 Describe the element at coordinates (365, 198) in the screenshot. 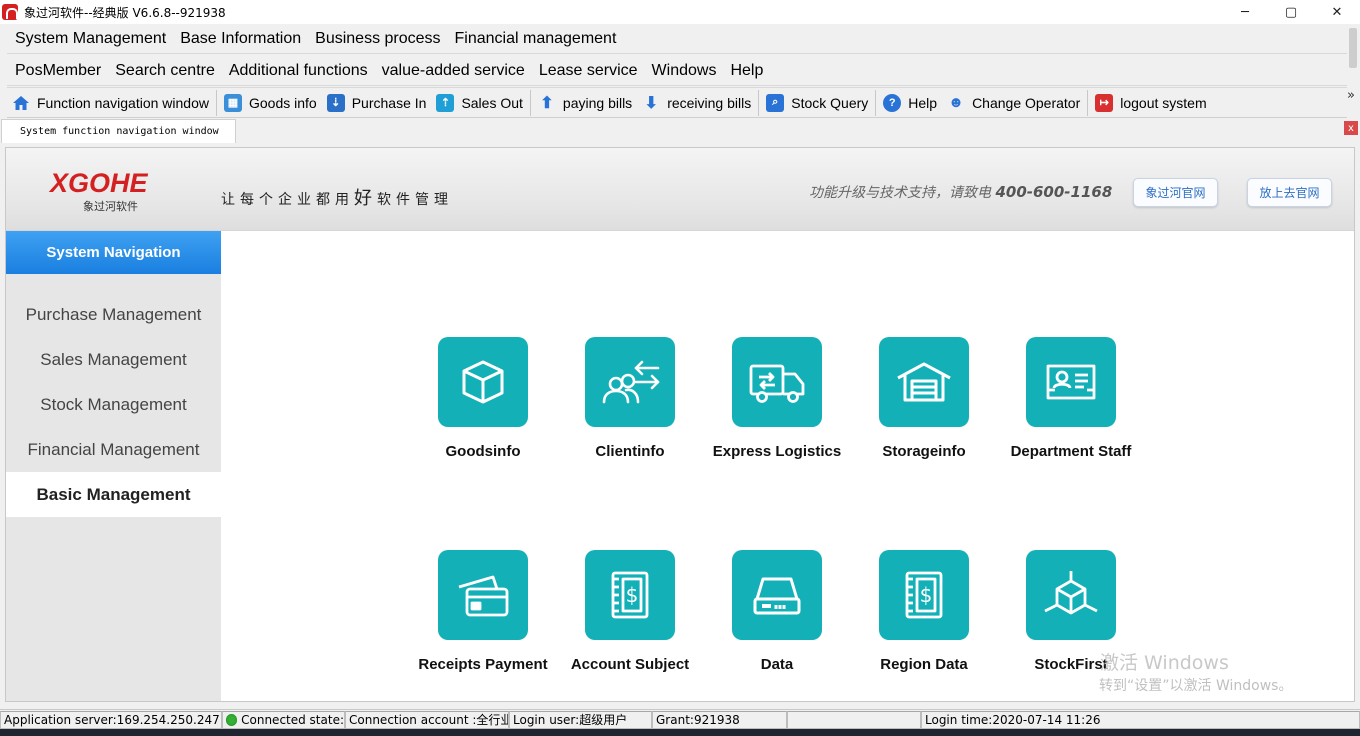

I see `slogan-emphasis: 好` at that location.